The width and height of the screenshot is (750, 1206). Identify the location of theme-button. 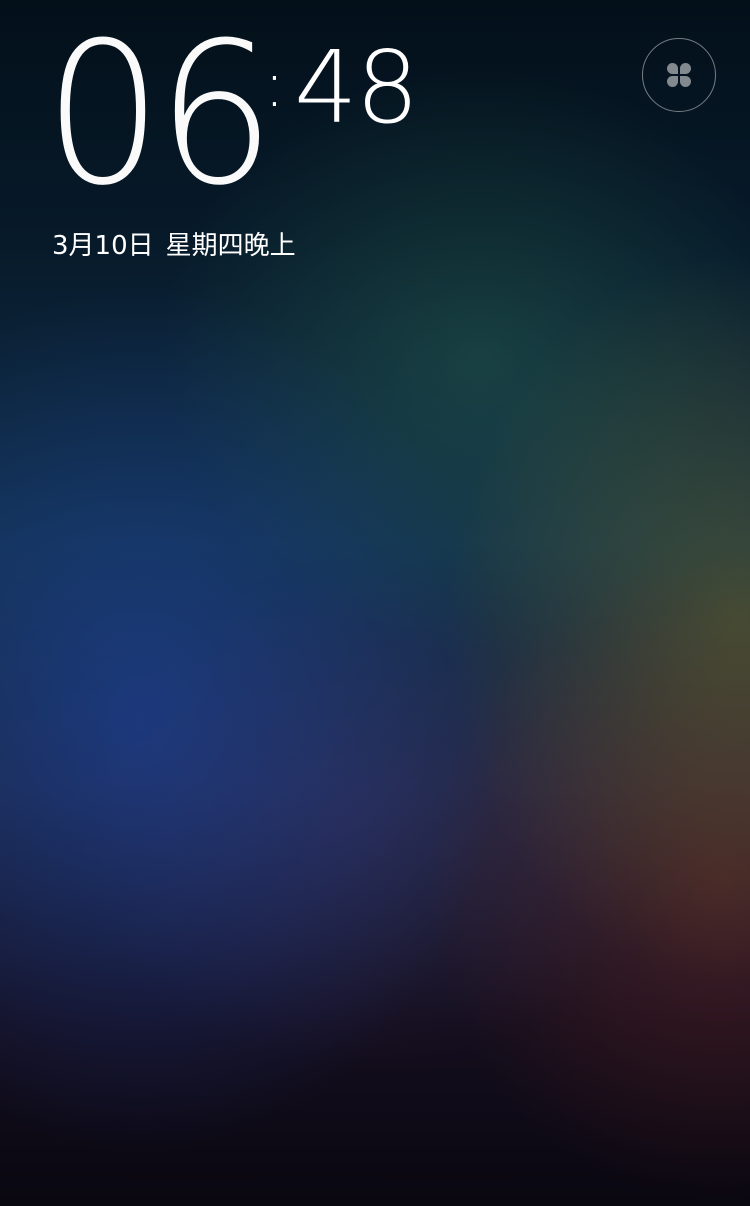
(679, 75).